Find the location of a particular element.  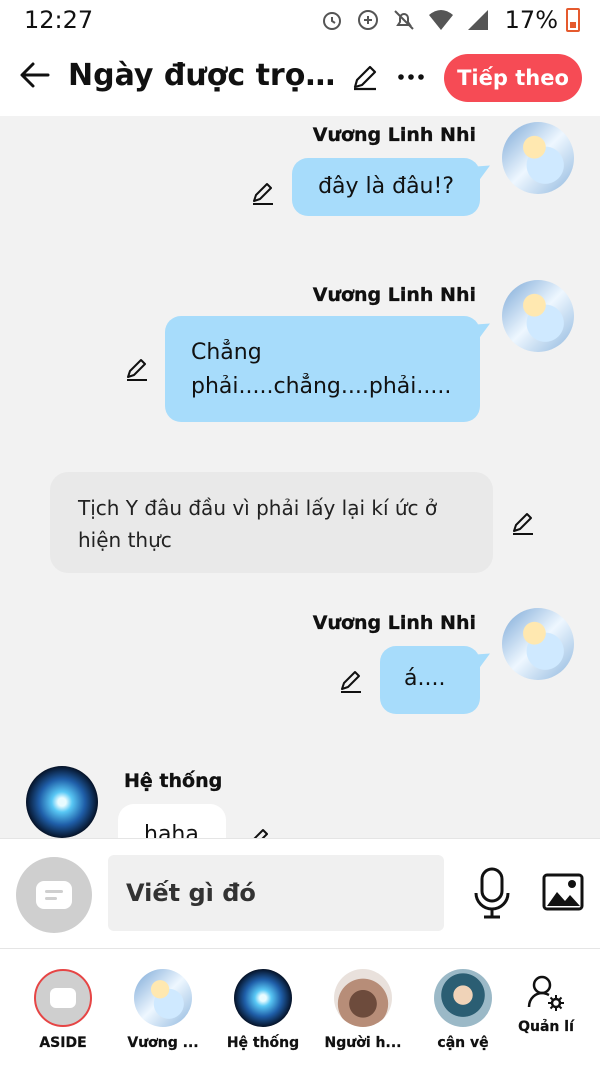

bell-off-icon is located at coordinates (404, 20).